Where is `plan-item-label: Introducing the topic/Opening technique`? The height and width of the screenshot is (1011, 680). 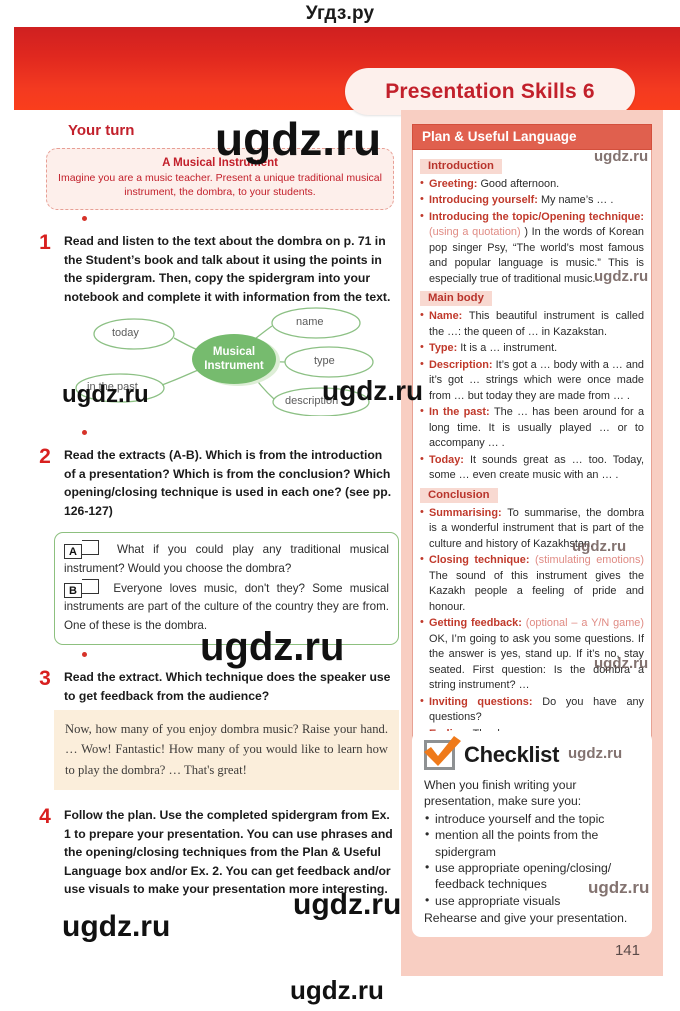 plan-item-label: Introducing the topic/Opening technique is located at coordinates (535, 216).